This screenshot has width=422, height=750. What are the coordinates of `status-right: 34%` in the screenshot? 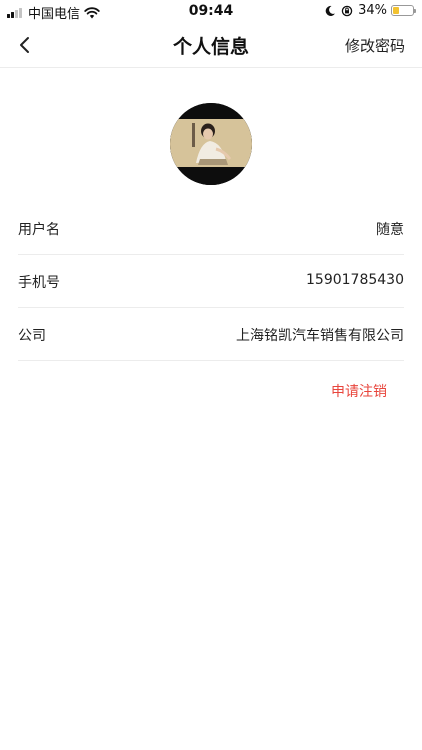 It's located at (370, 10).